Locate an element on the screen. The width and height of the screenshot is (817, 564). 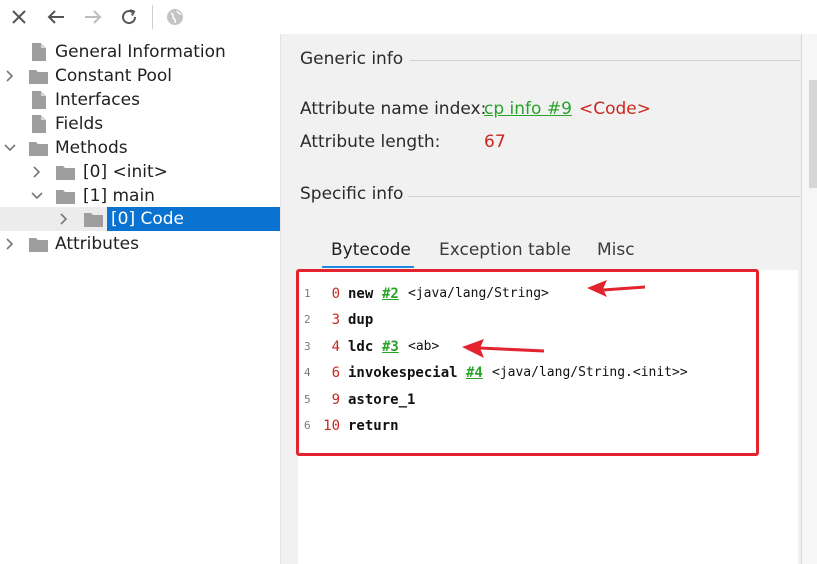
tree-item-label: Attributes is located at coordinates (97, 244).